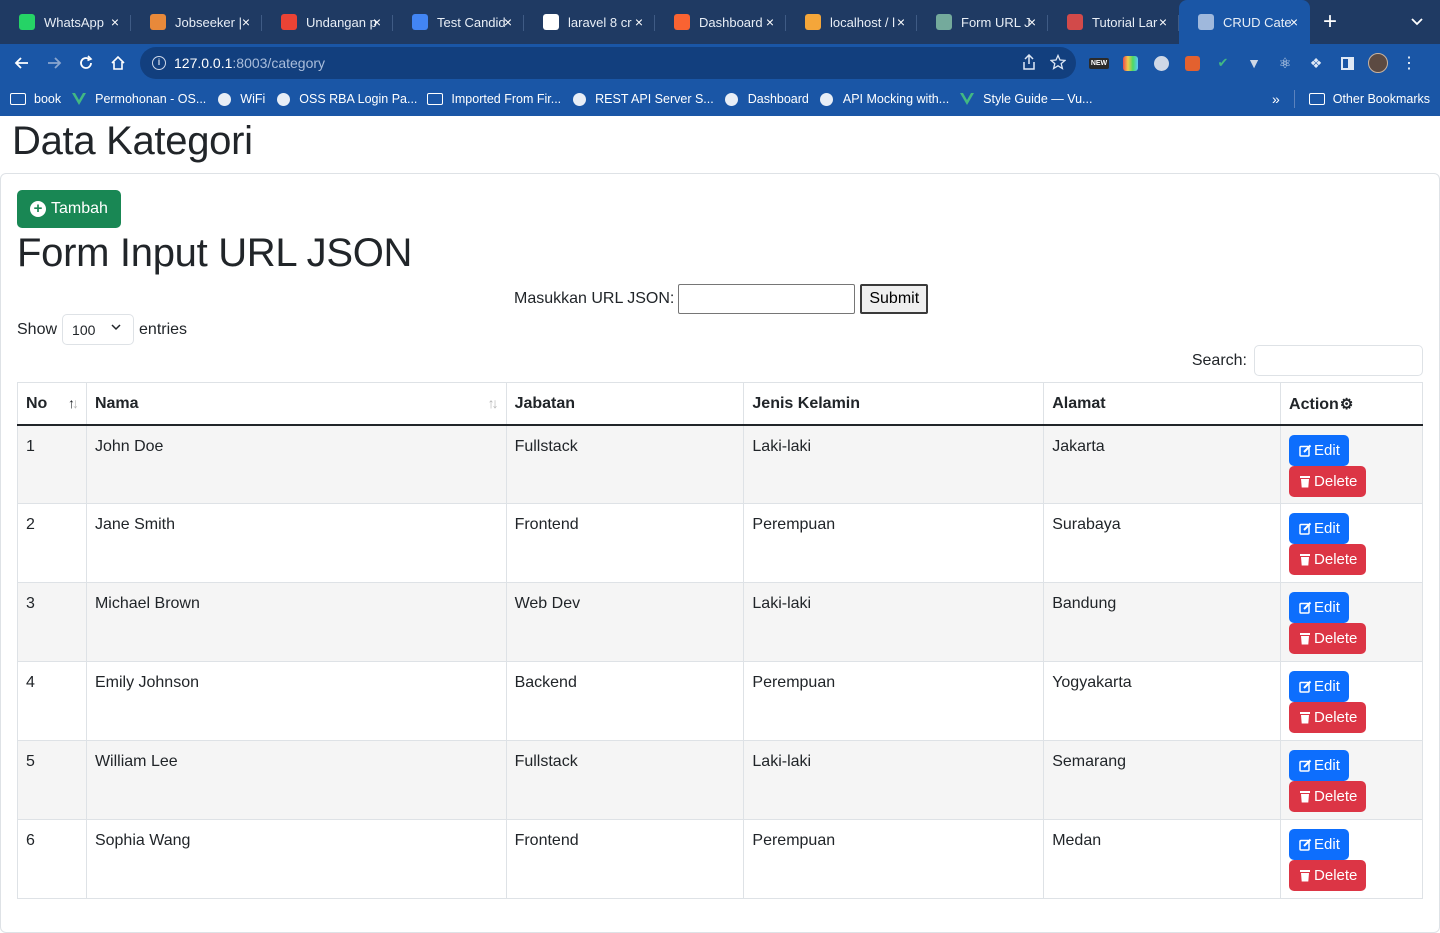 The width and height of the screenshot is (1440, 933). What do you see at coordinates (1161, 63) in the screenshot?
I see `cloud-extension-icon` at bounding box center [1161, 63].